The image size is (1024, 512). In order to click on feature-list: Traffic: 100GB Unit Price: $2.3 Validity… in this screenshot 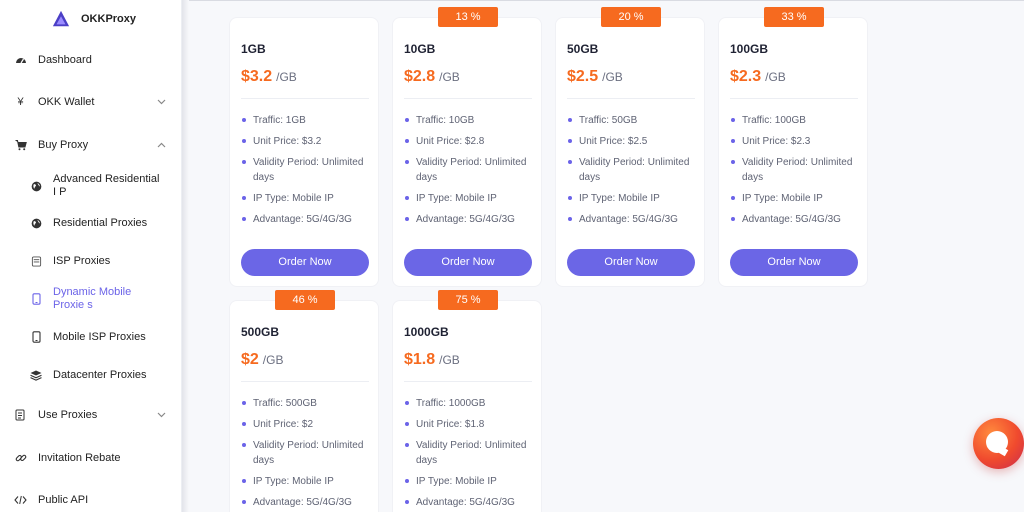, I will do `click(798, 173)`.